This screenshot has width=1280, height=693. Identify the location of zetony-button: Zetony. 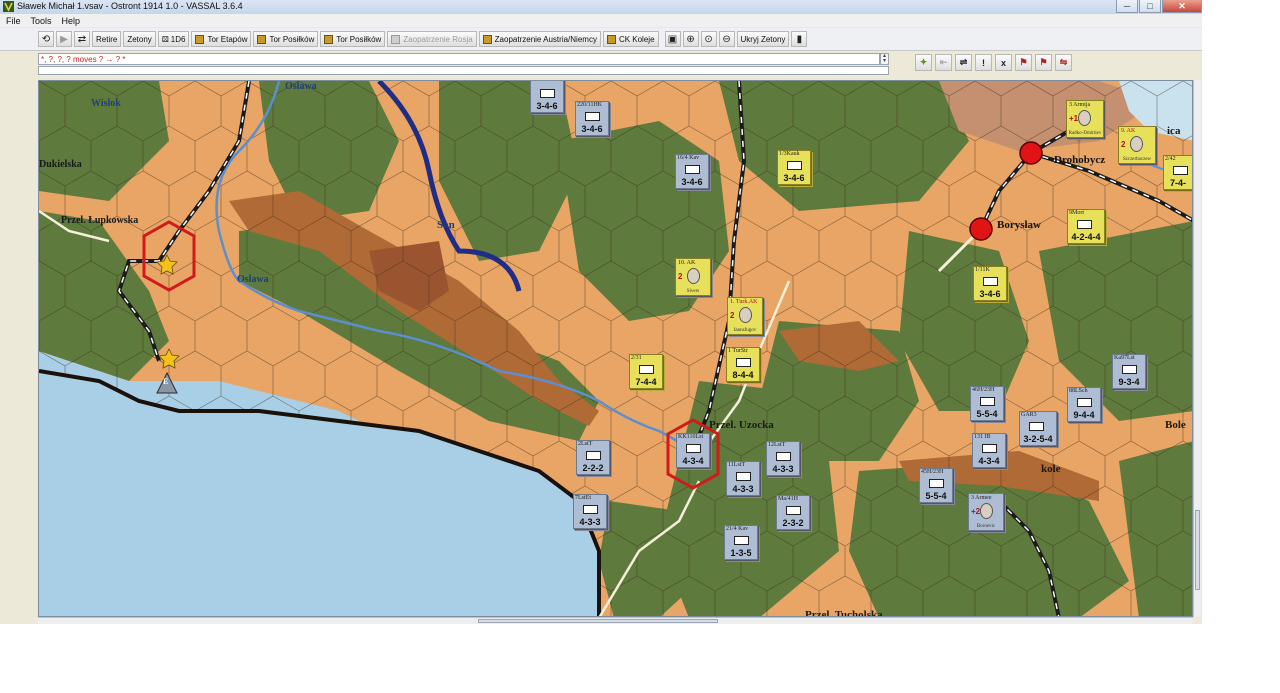
(139, 39).